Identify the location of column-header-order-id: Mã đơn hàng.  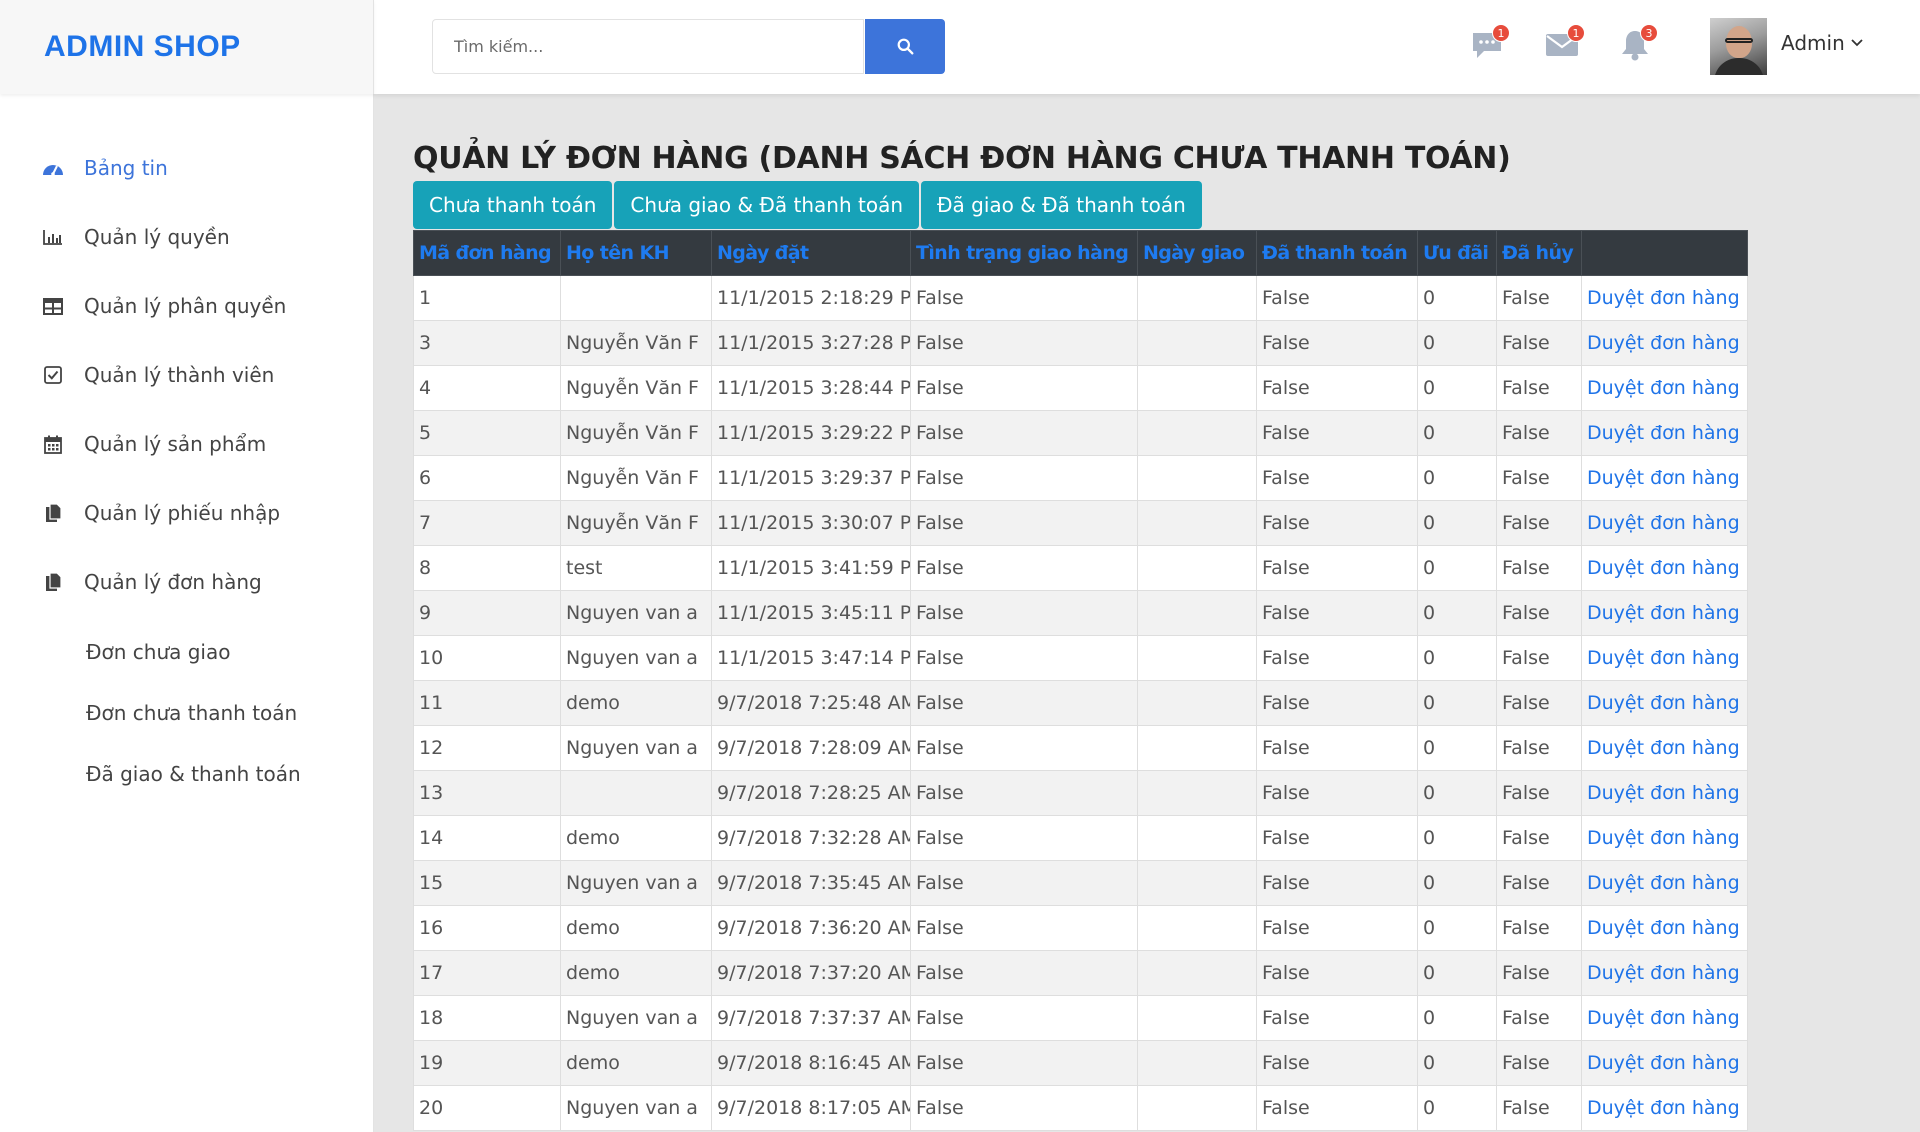
(487, 253).